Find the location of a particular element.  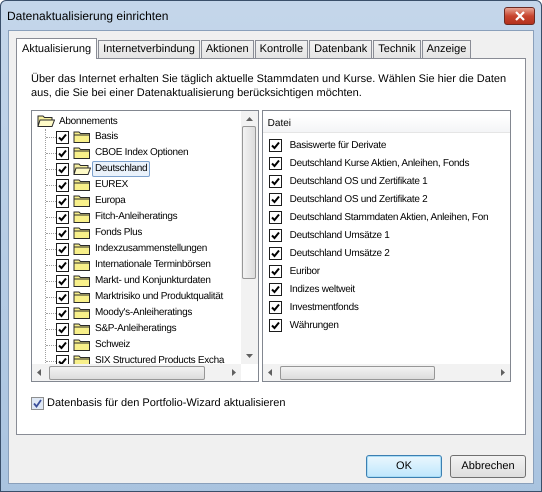

file-item: Deutschland Umsätze 1 is located at coordinates (340, 235).